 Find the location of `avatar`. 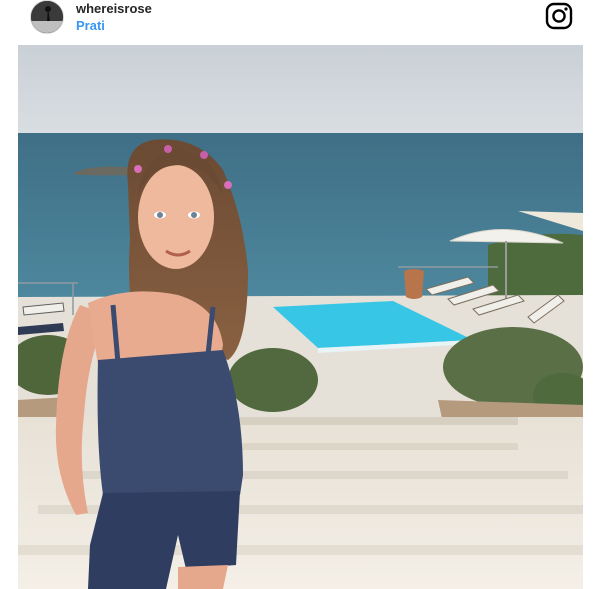

avatar is located at coordinates (47, 17).